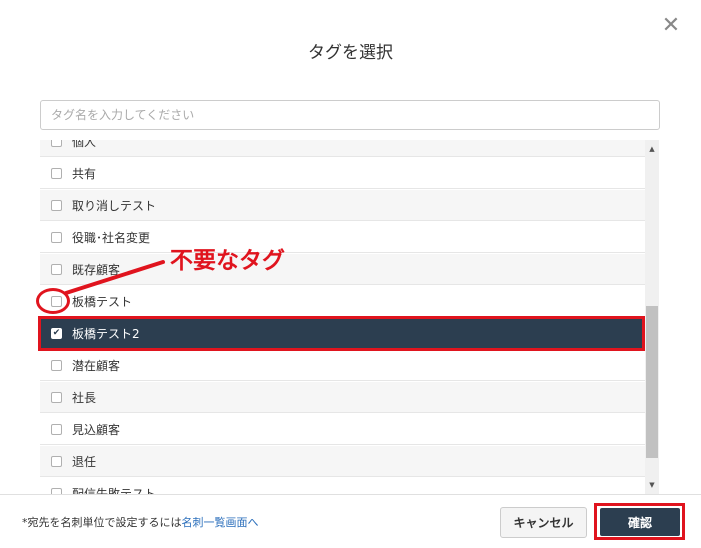 The width and height of the screenshot is (701, 548). What do you see at coordinates (84, 397) in the screenshot?
I see `tag-label: 社長` at bounding box center [84, 397].